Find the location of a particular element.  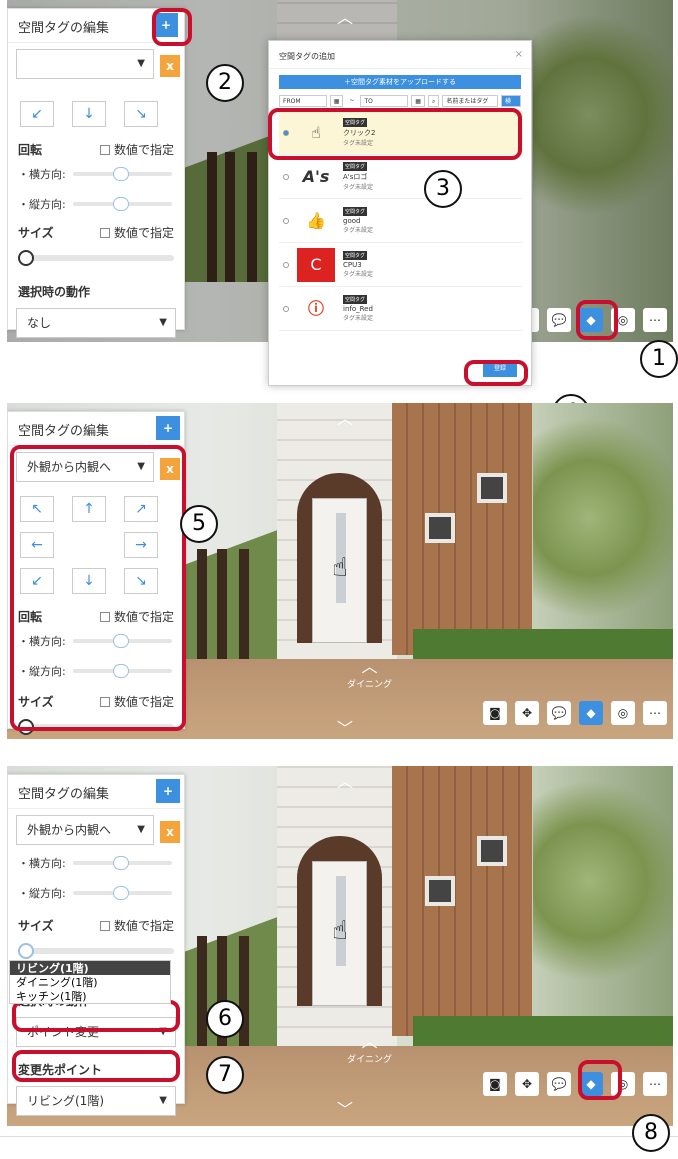

highlight-panel is located at coordinates (98, 588).